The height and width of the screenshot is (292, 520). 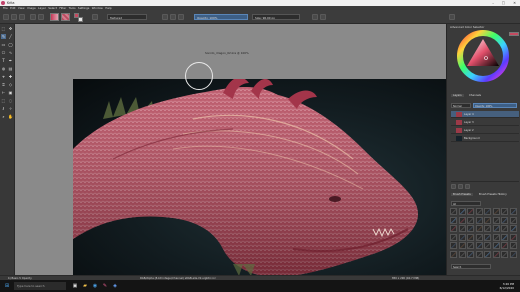 What do you see at coordinates (115, 286) in the screenshot?
I see `store-icon: ◈` at bounding box center [115, 286].